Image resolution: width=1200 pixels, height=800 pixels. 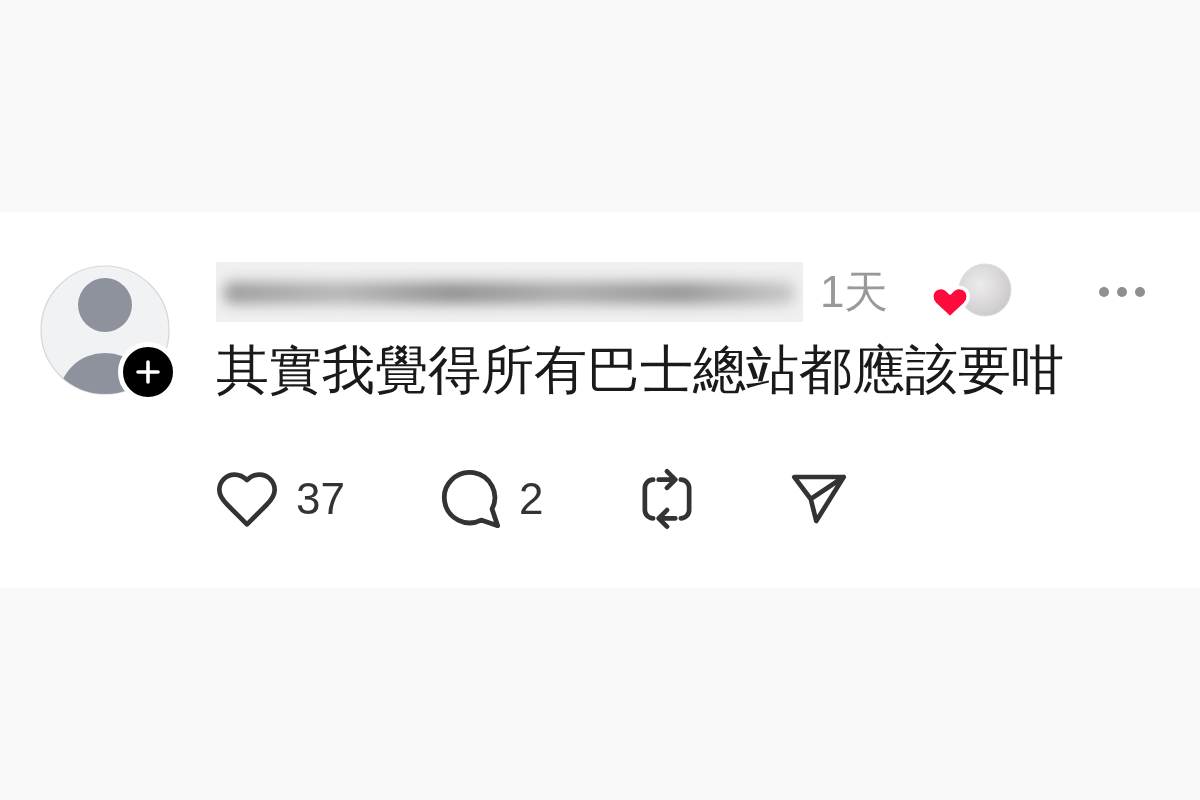 I want to click on plus-icon, so click(x=148, y=372).